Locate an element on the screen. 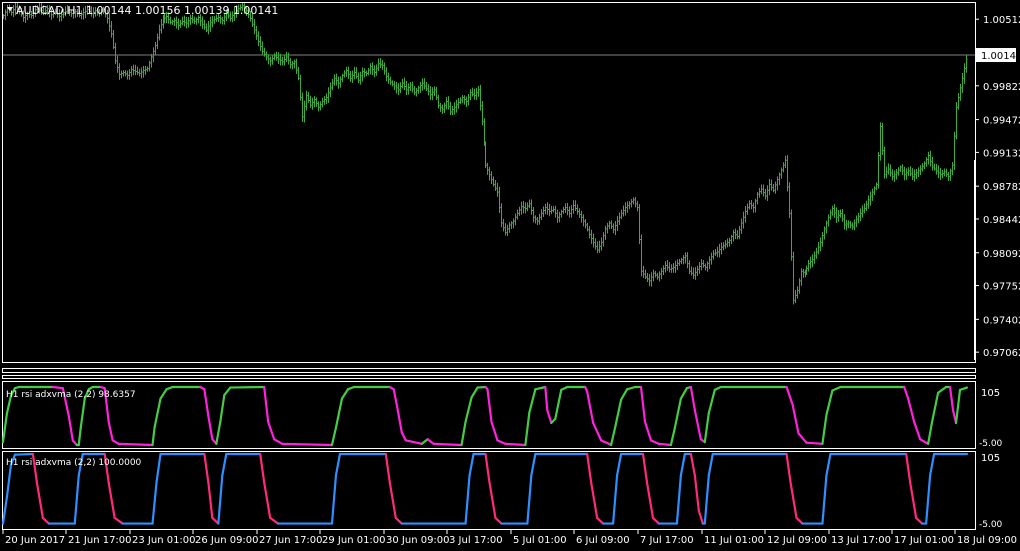  time-tick-label: 7 Jul 17:00 is located at coordinates (667, 540).